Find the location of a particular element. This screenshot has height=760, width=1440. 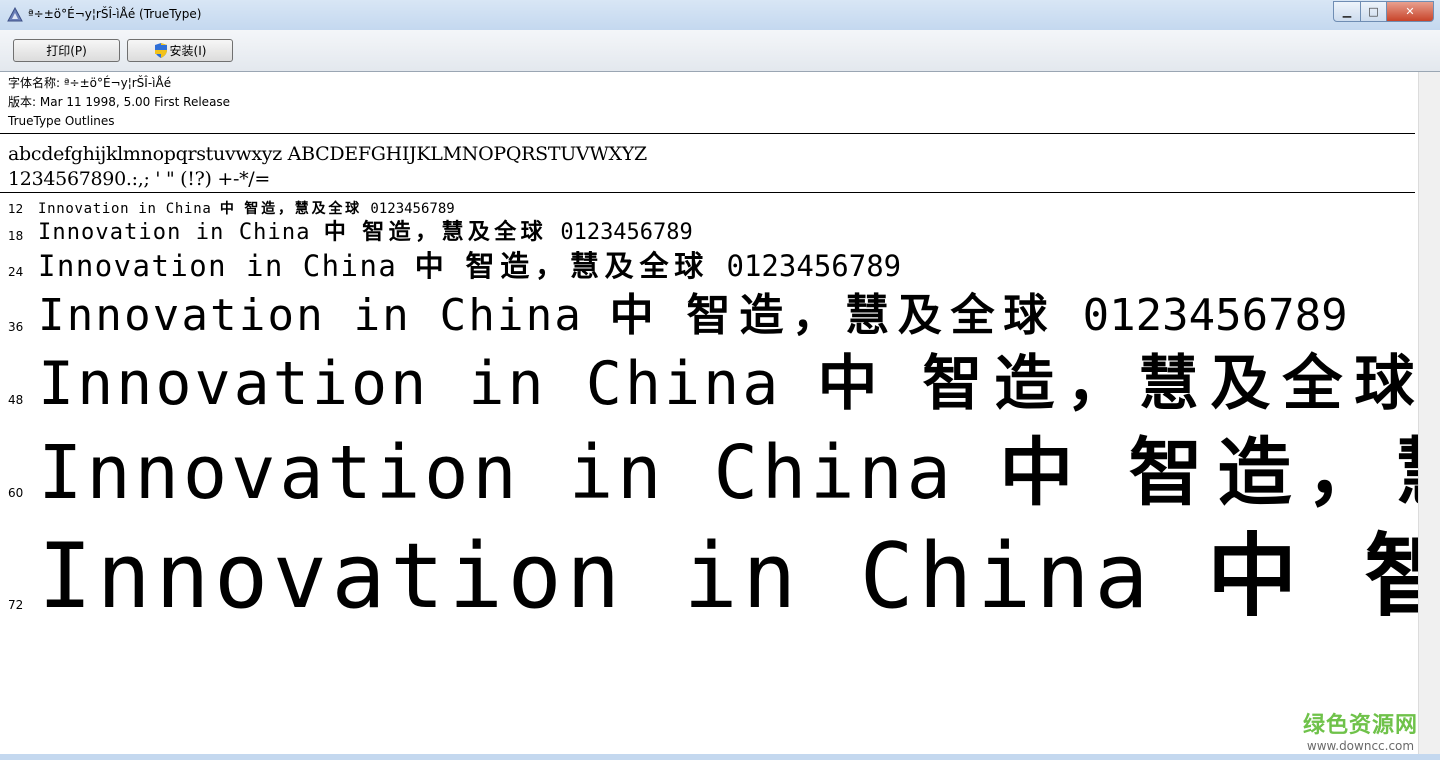

sample-line-36: Innovation in China 中 智造，慧及全球 0123456789 is located at coordinates (693, 316).